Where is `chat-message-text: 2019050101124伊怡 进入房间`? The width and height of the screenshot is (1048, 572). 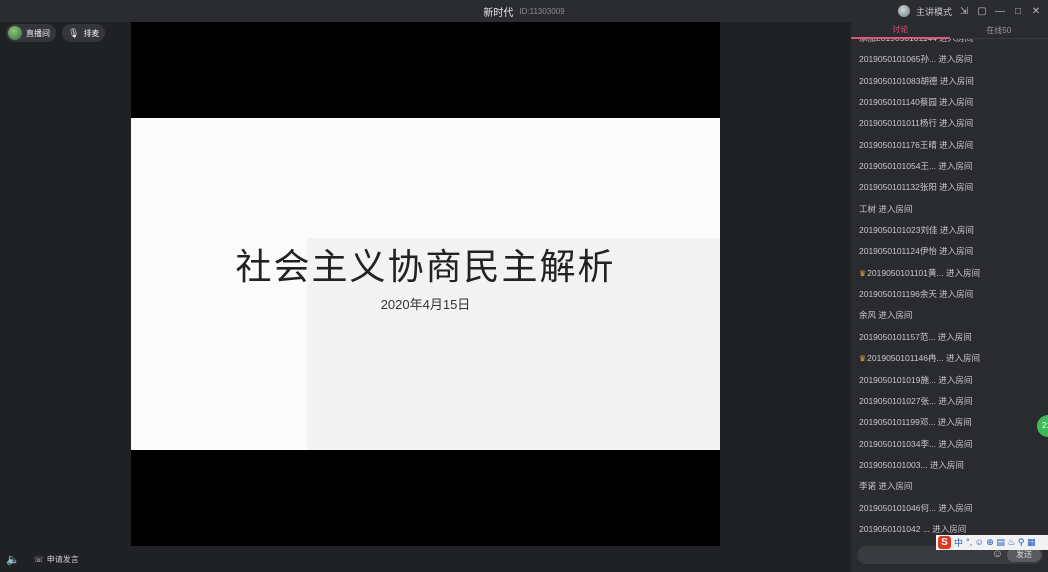
chat-message-text: 2019050101124伊怡 进入房间 is located at coordinates (916, 251).